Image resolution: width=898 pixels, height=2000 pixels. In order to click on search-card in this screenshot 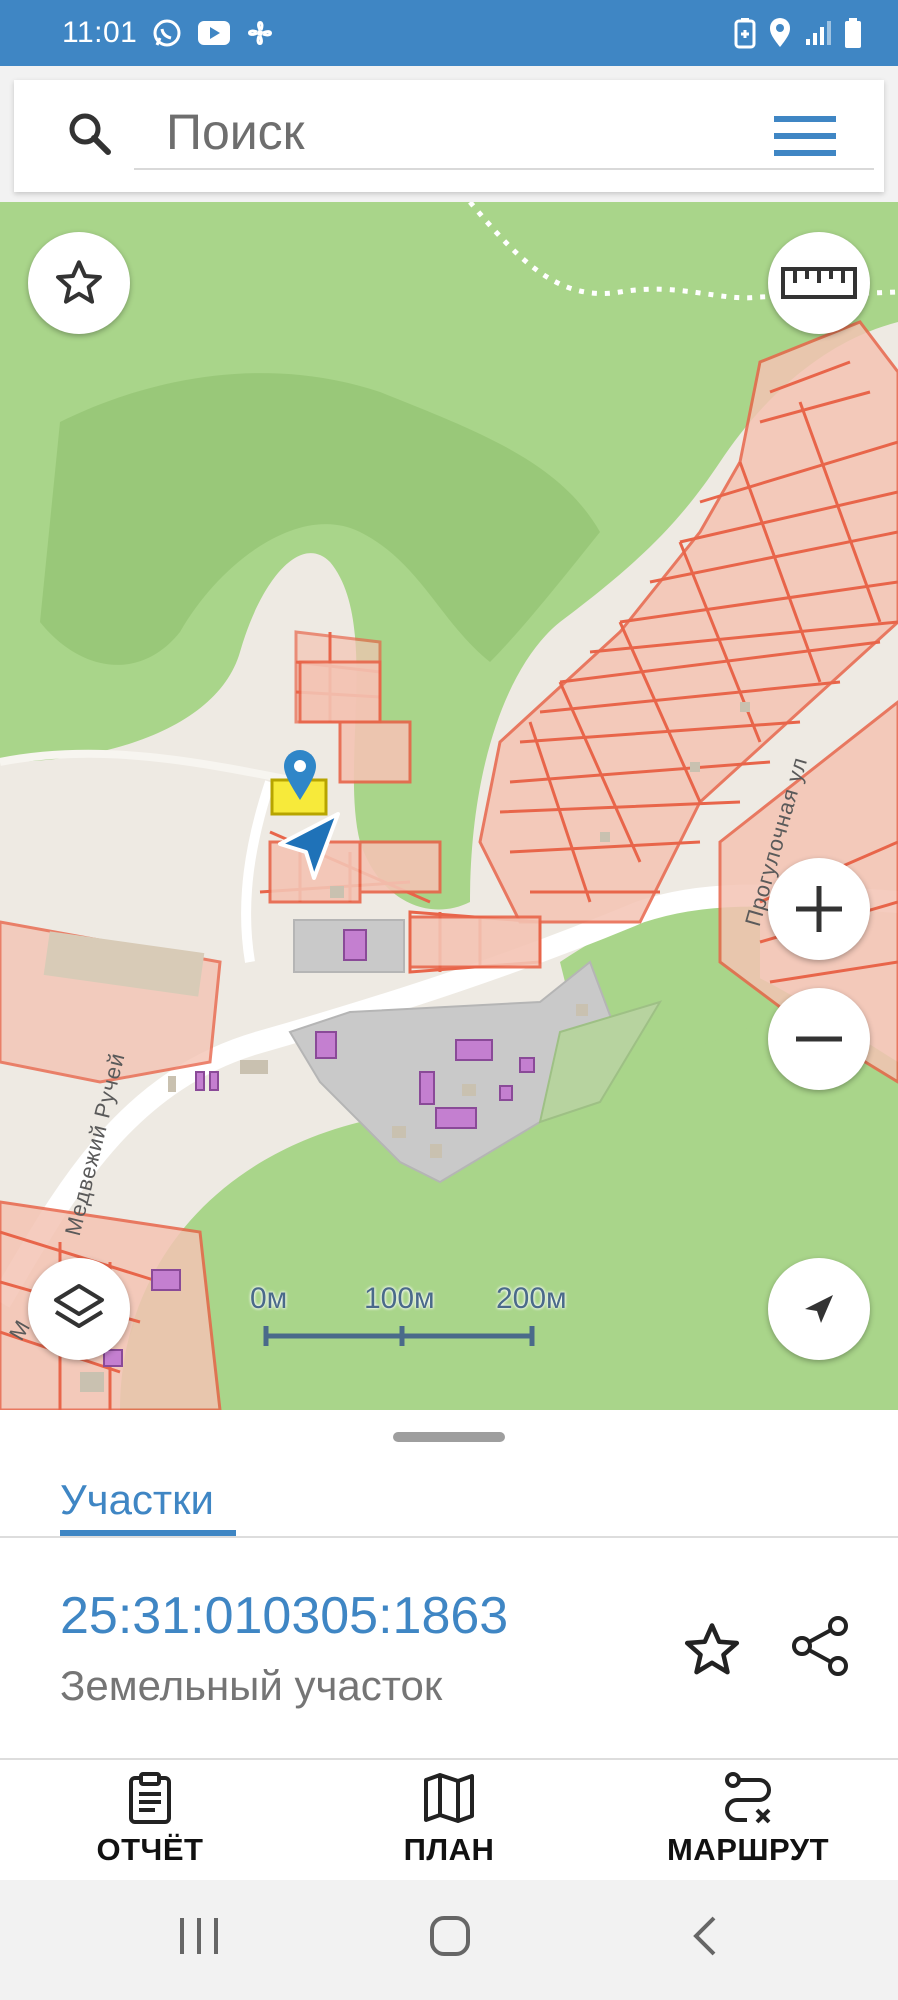, I will do `click(449, 136)`.